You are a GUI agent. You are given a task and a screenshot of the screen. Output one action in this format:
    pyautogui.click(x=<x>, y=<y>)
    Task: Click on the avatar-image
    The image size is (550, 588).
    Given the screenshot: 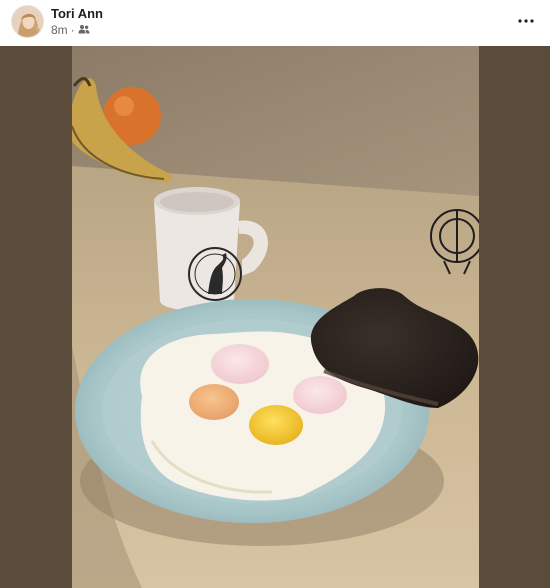 What is the action you would take?
    pyautogui.click(x=27, y=21)
    